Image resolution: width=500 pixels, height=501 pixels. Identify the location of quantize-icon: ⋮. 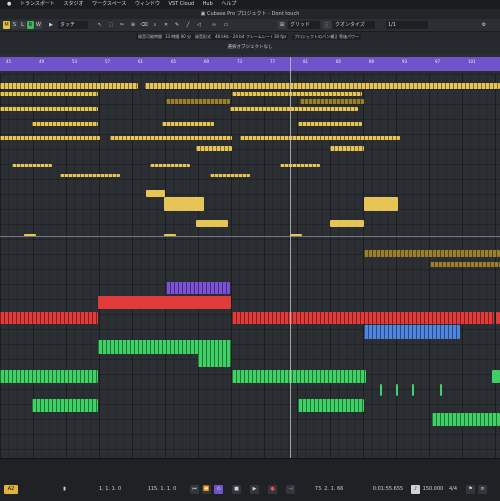
(327, 25).